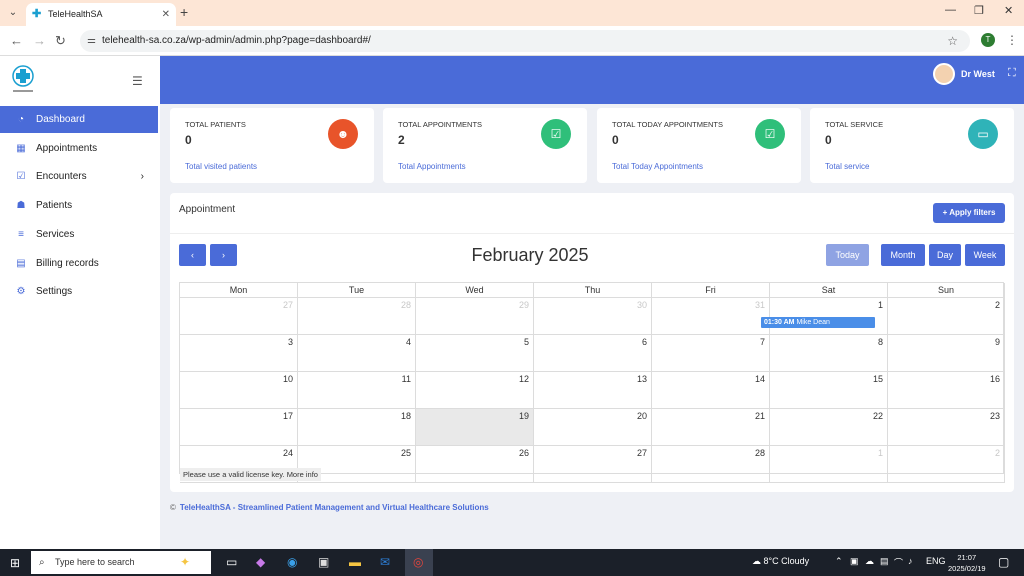  What do you see at coordinates (593, 390) in the screenshot?
I see `calendar-day-cell: 13` at bounding box center [593, 390].